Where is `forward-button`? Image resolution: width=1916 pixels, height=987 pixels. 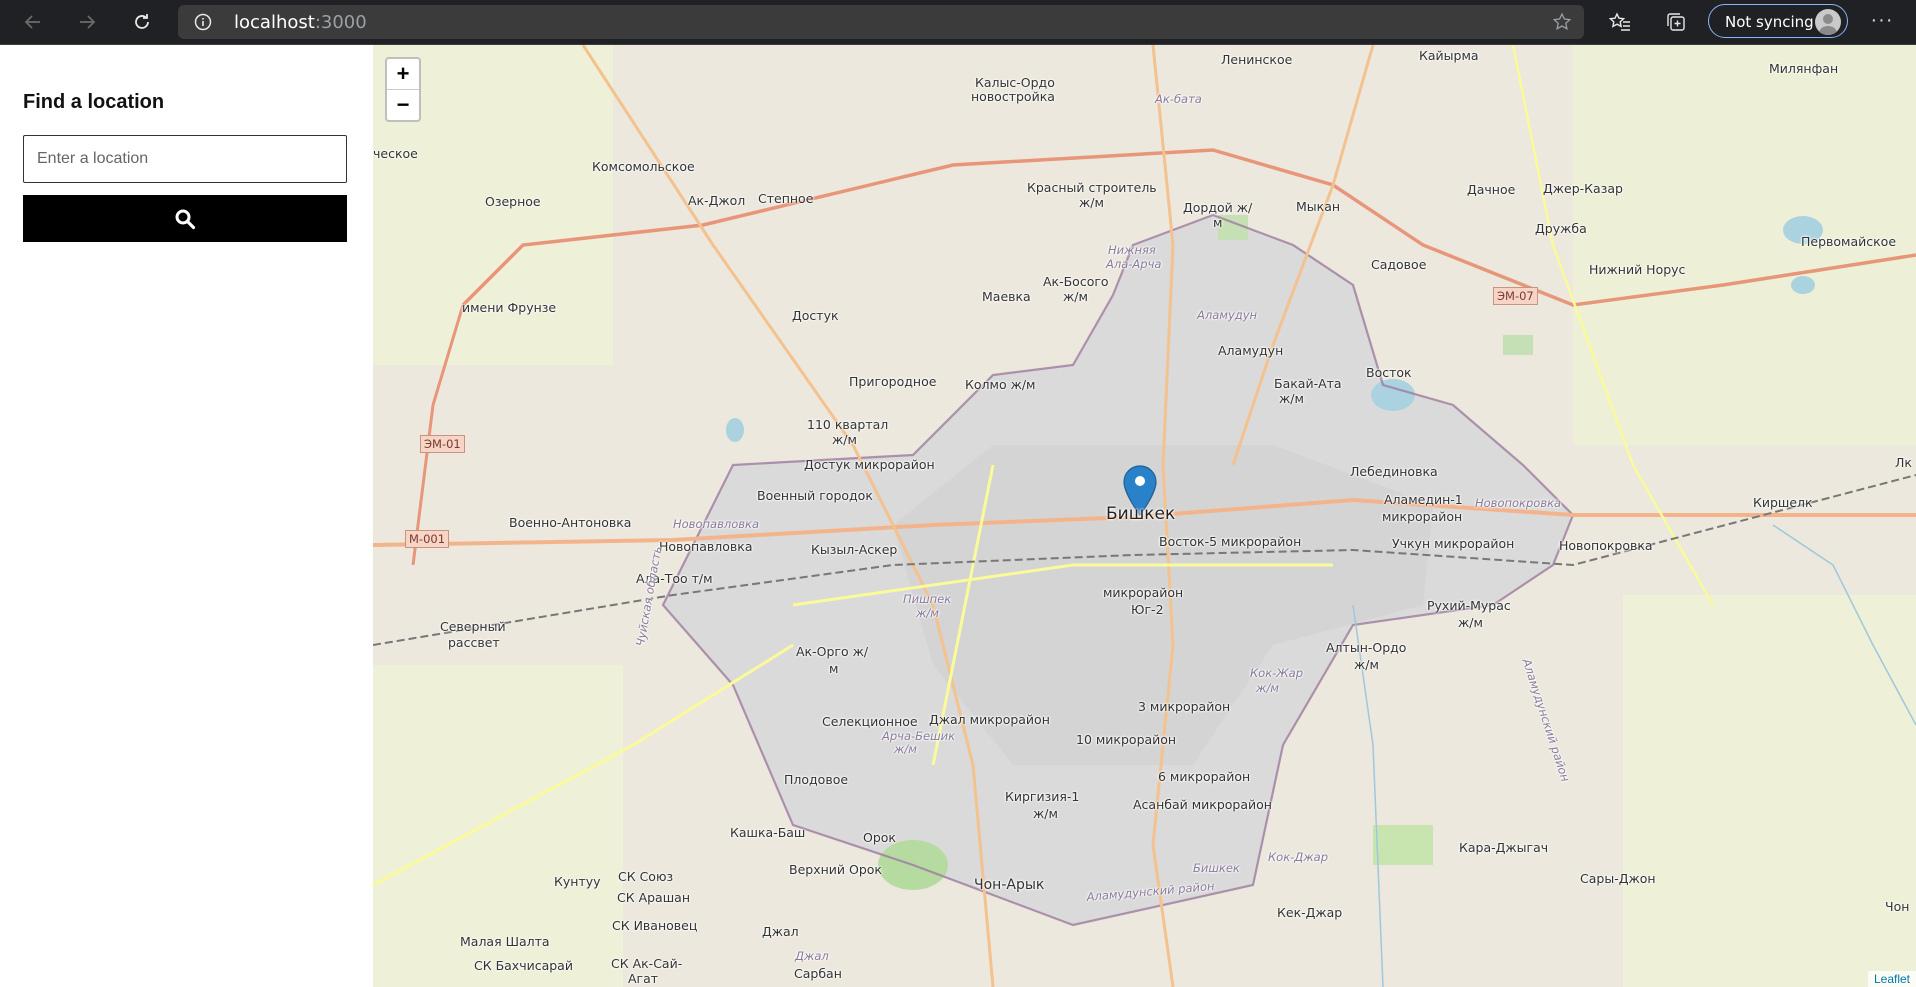
forward-button is located at coordinates (87, 22).